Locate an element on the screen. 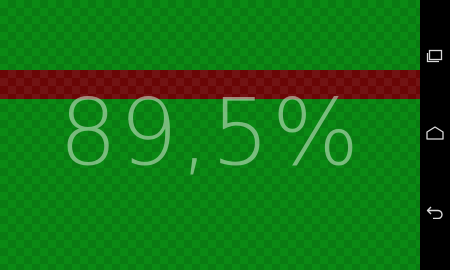 The image size is (450, 270). back-icon is located at coordinates (435, 212).